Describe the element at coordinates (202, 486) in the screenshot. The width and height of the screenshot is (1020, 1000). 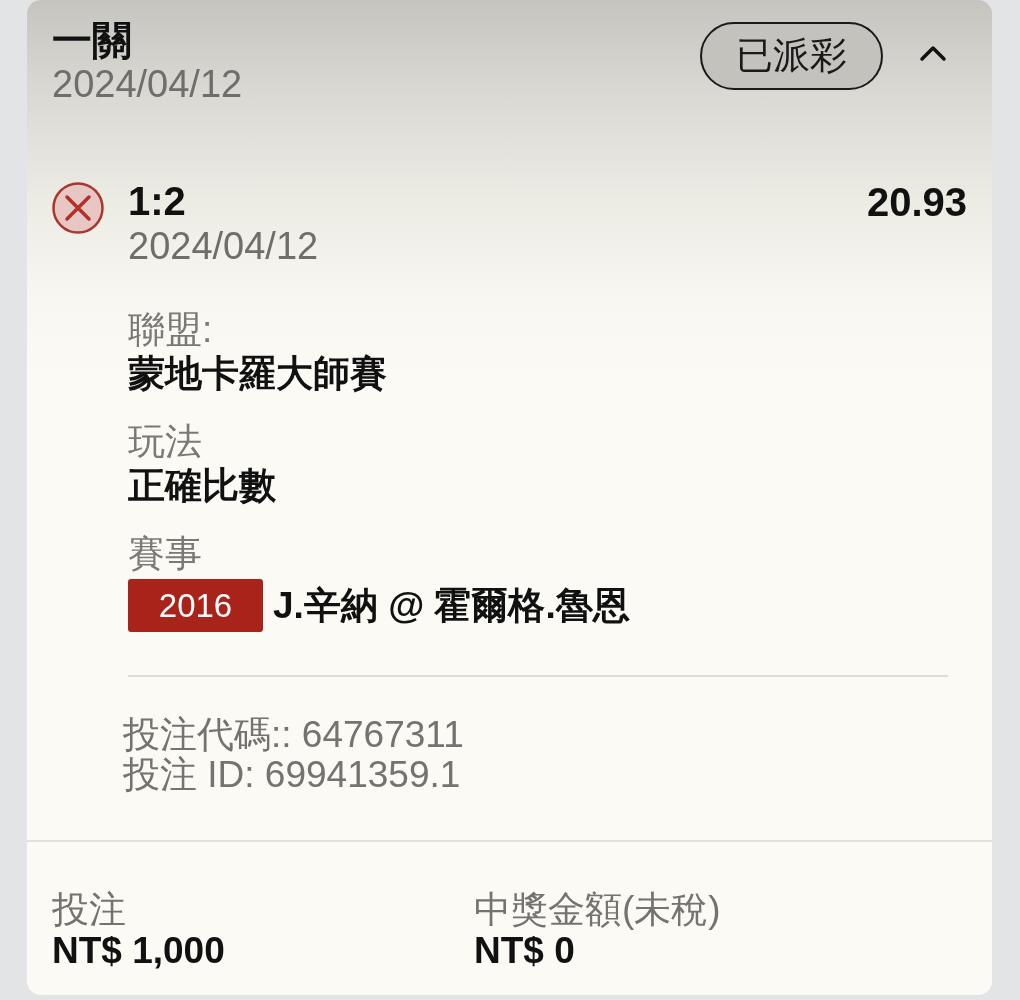
I see `detail-value: 正確比數` at that location.